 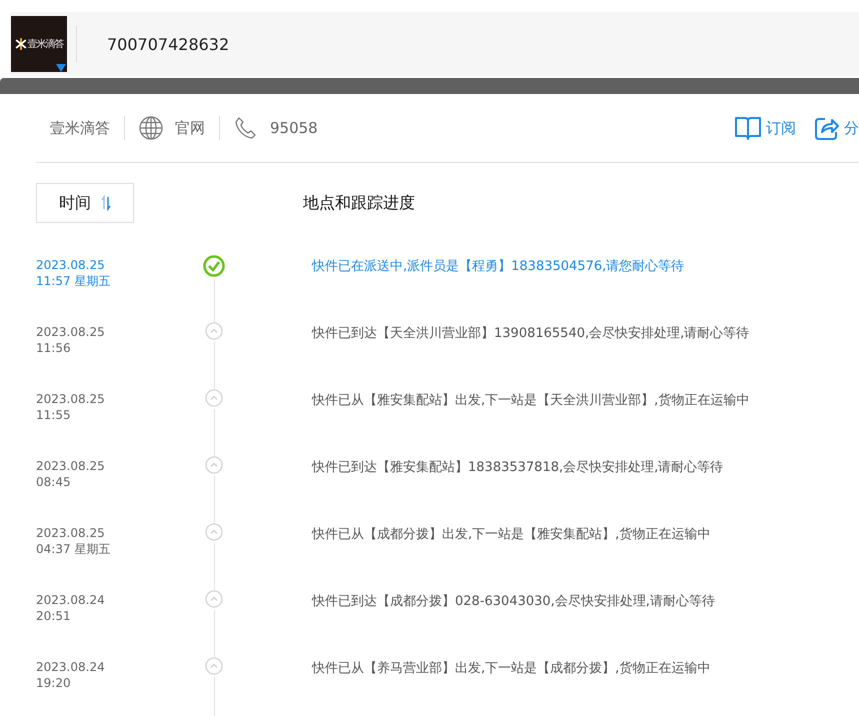 What do you see at coordinates (498, 267) in the screenshot?
I see `event-description: 快件已在派送中,派件员是【程勇】18383504576,请您耐心等待` at bounding box center [498, 267].